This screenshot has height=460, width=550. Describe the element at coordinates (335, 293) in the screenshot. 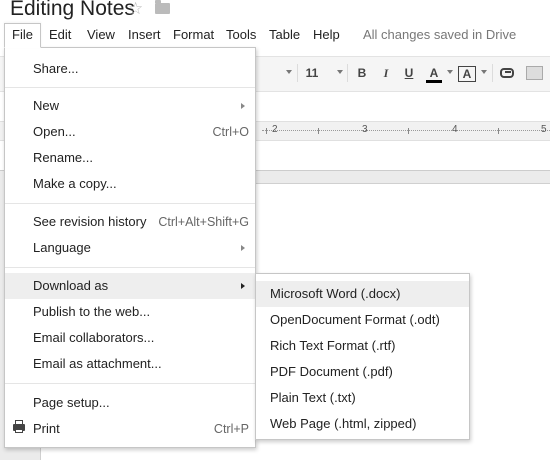

I see `download-option-label: Microsoft Word (.docx)` at that location.